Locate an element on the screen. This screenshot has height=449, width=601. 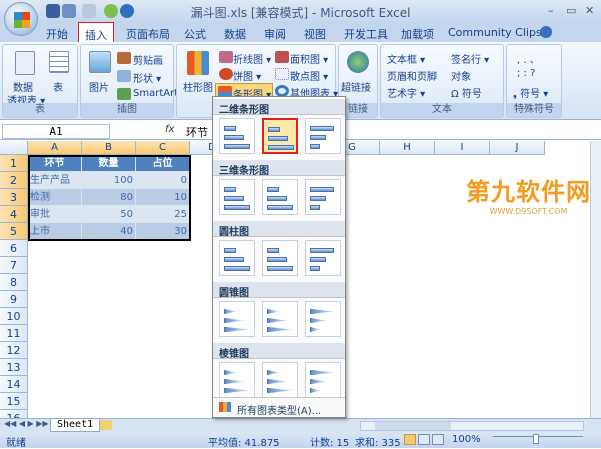
undo-icon is located at coordinates (69, 11).